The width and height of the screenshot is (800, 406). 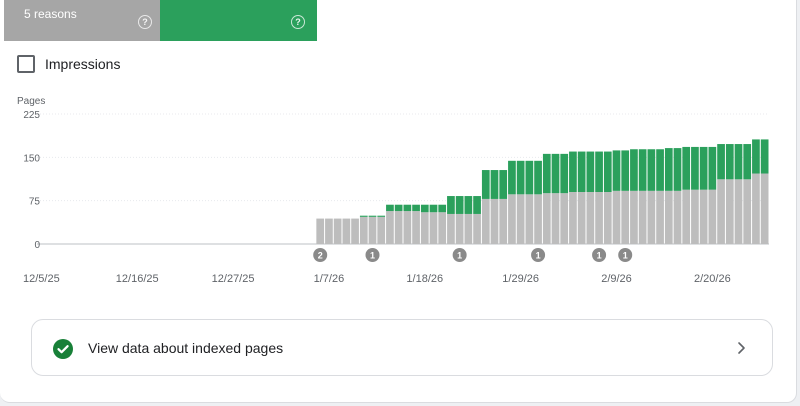 I want to click on x-tick-label: 12/27/25, so click(x=233, y=279).